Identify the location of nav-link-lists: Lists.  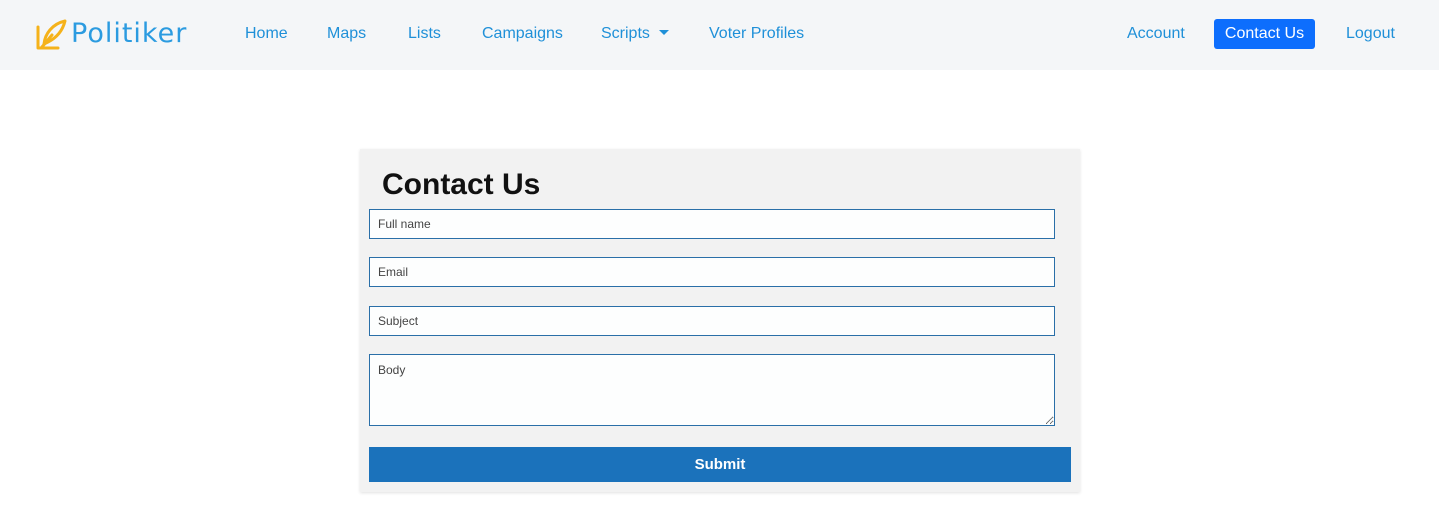
(424, 34).